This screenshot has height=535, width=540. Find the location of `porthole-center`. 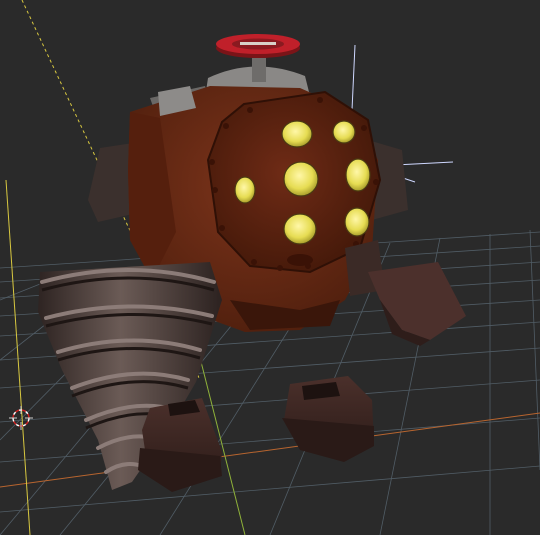

porthole-center is located at coordinates (301, 179).